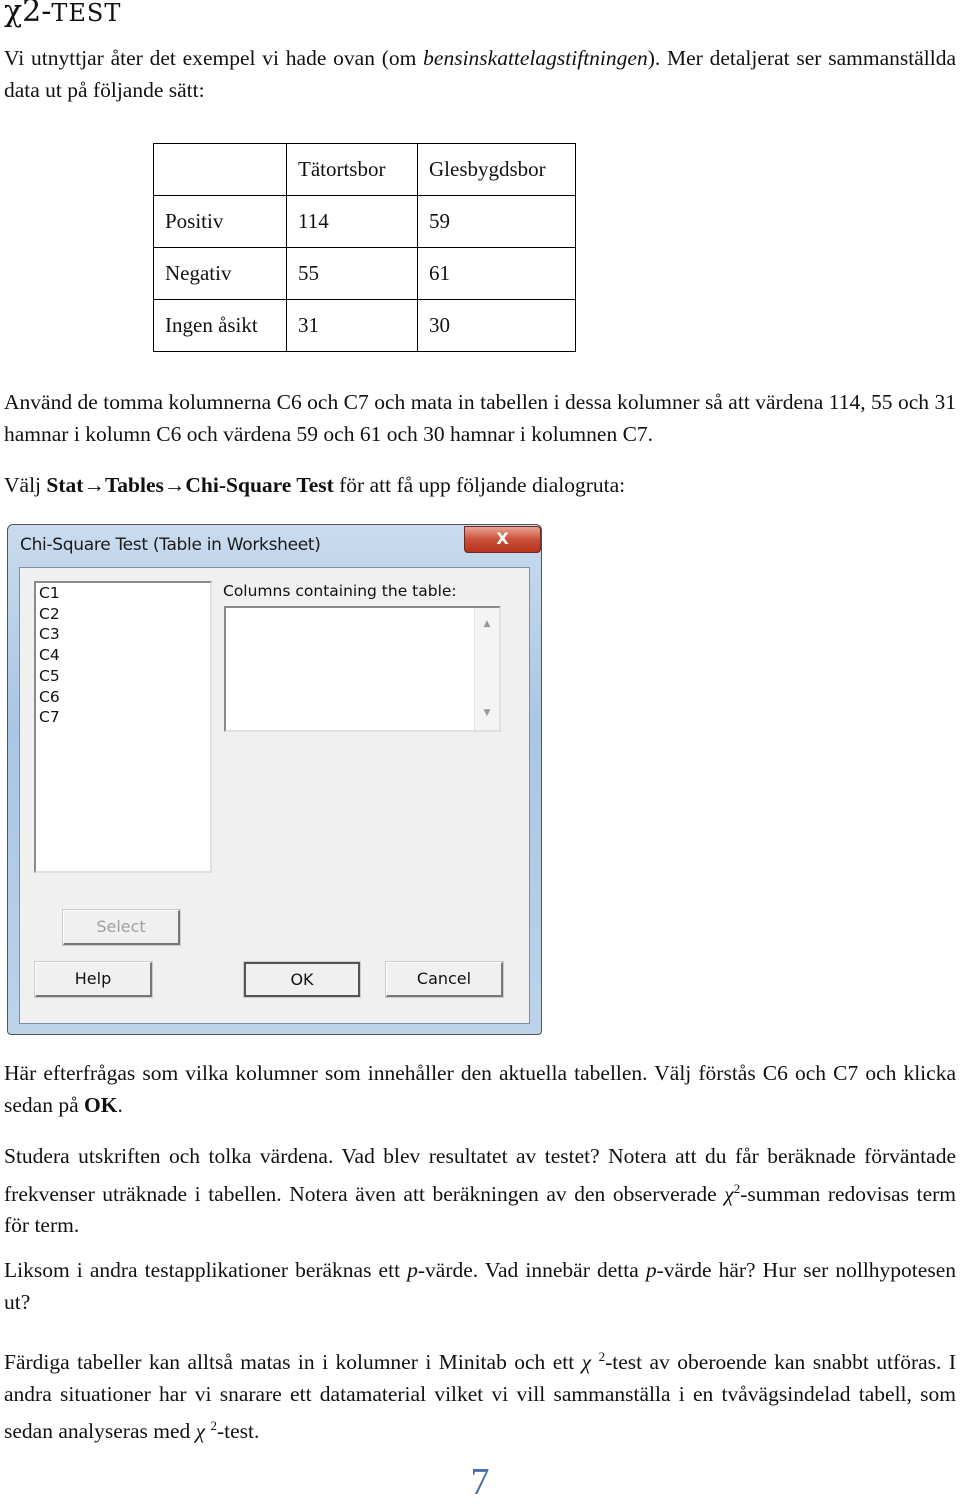 This screenshot has height=1504, width=960. Describe the element at coordinates (93, 979) in the screenshot. I see `help-button: Help` at that location.